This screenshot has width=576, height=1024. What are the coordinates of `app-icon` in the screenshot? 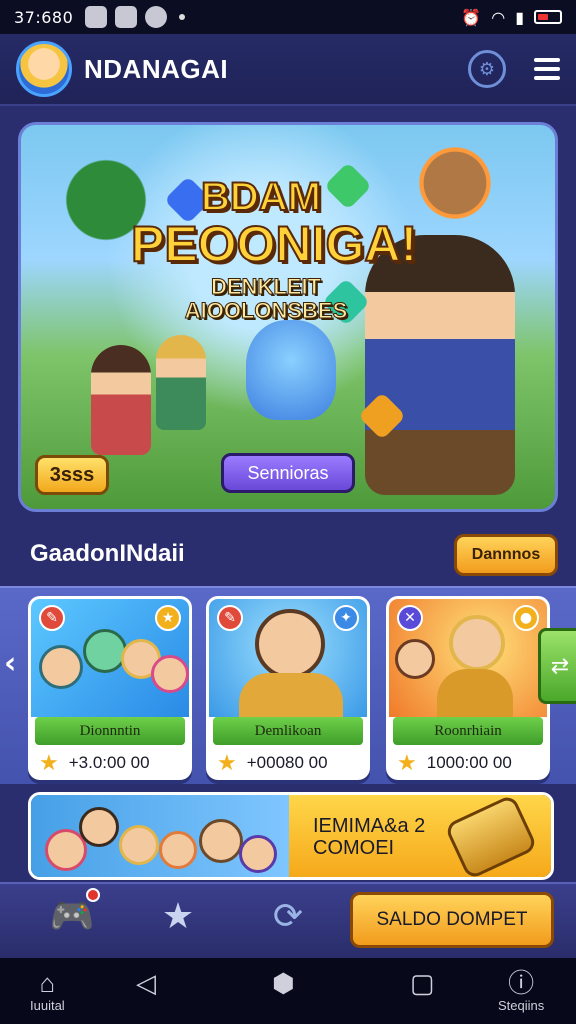 It's located at (126, 17).